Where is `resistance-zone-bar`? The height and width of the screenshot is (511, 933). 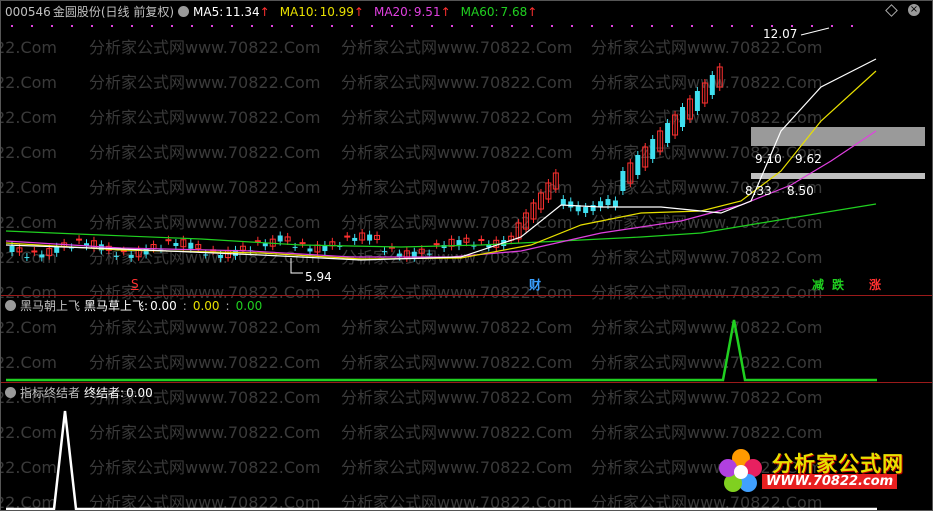 resistance-zone-bar is located at coordinates (838, 136).